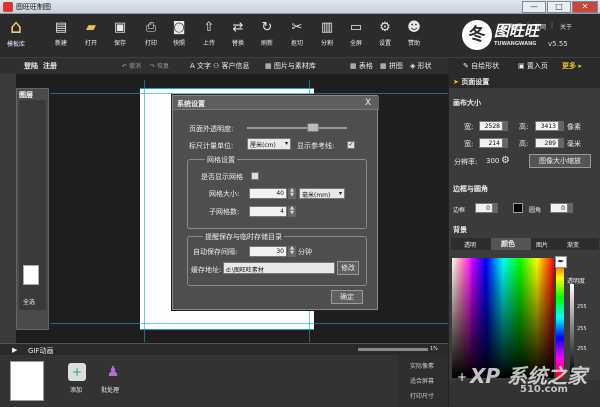 Image resolution: width=600 pixels, height=407 pixels. I want to click on shape-tool: ◈ 形状, so click(421, 66).